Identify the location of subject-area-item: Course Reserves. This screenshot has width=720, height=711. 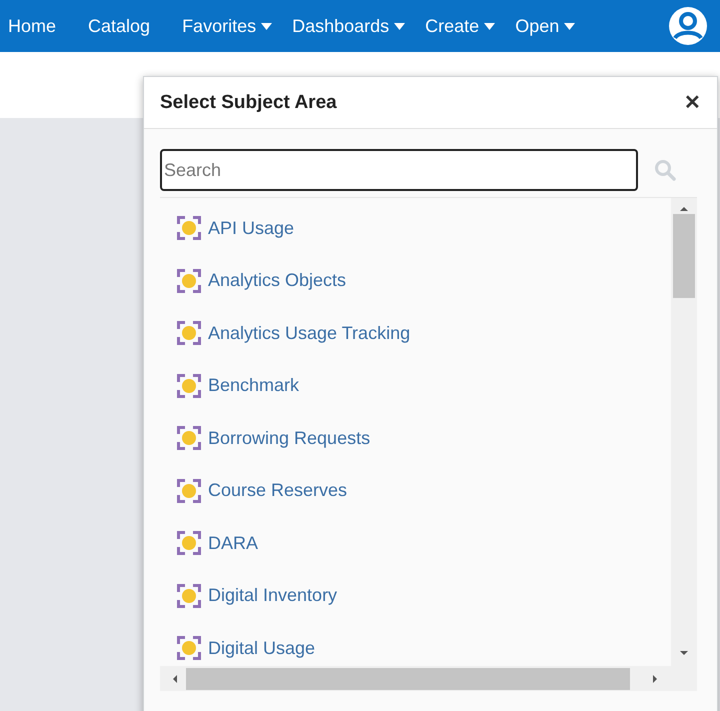
(254, 490).